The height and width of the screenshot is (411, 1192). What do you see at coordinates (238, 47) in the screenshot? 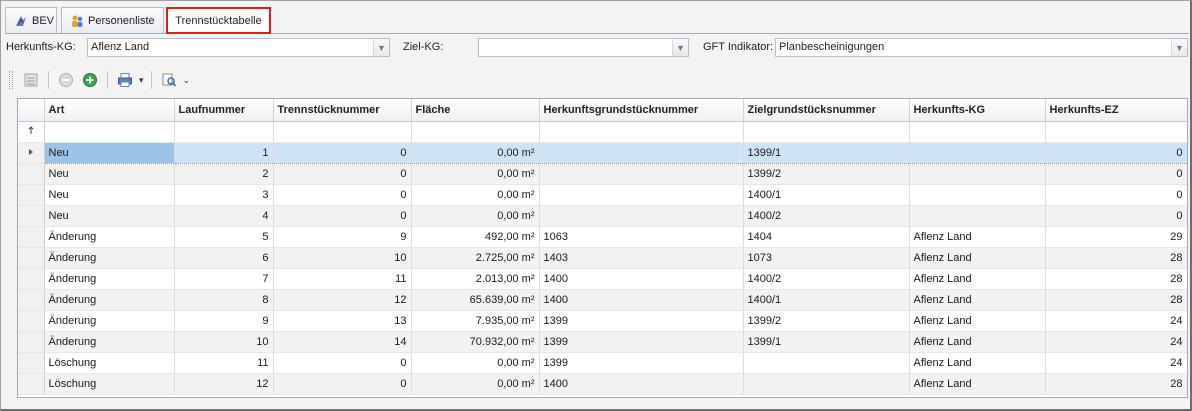
I see `herkunfts-kg-select: Aflenz Land ▼` at bounding box center [238, 47].